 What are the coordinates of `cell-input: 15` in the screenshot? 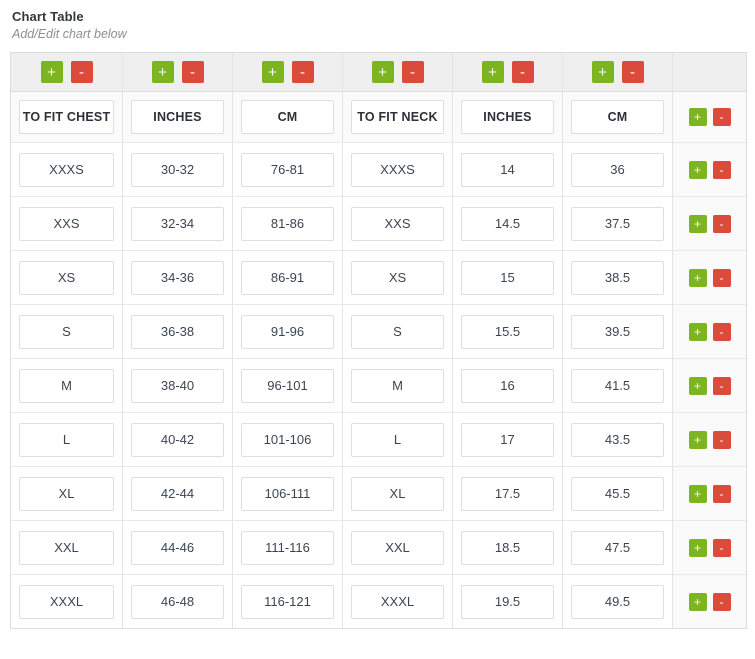 It's located at (507, 277).